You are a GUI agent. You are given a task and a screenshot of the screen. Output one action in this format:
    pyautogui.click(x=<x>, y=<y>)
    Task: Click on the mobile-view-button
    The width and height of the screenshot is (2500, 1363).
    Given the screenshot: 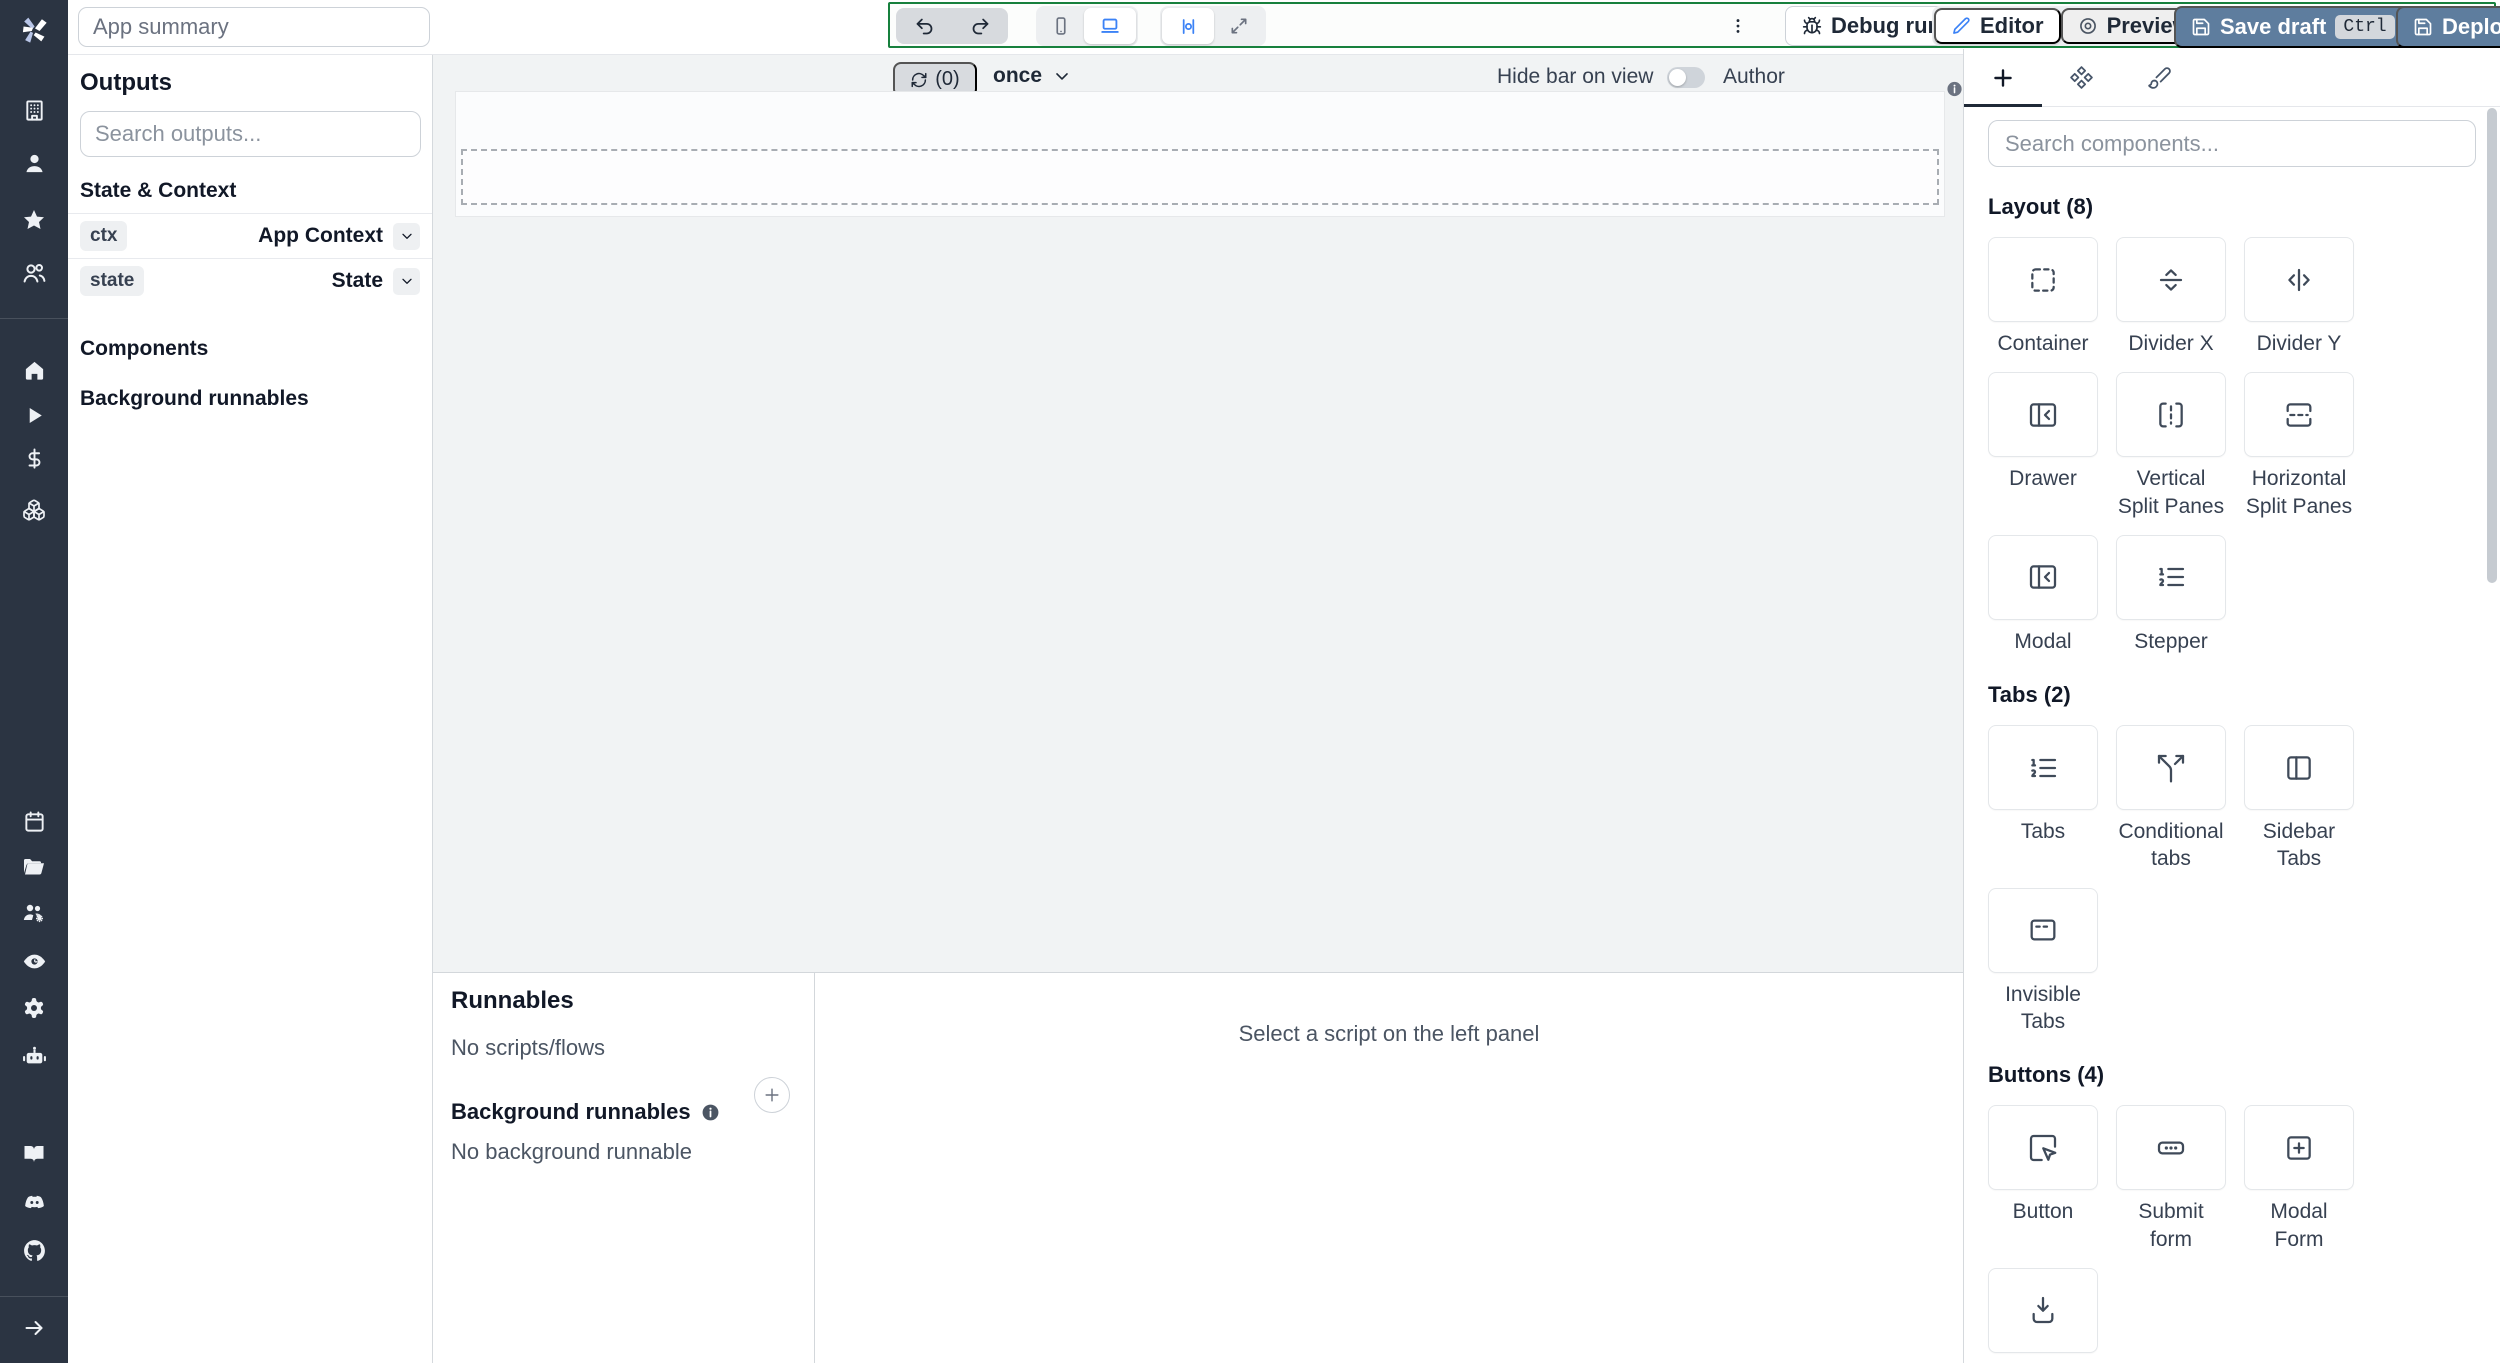 What is the action you would take?
    pyautogui.click(x=1061, y=26)
    